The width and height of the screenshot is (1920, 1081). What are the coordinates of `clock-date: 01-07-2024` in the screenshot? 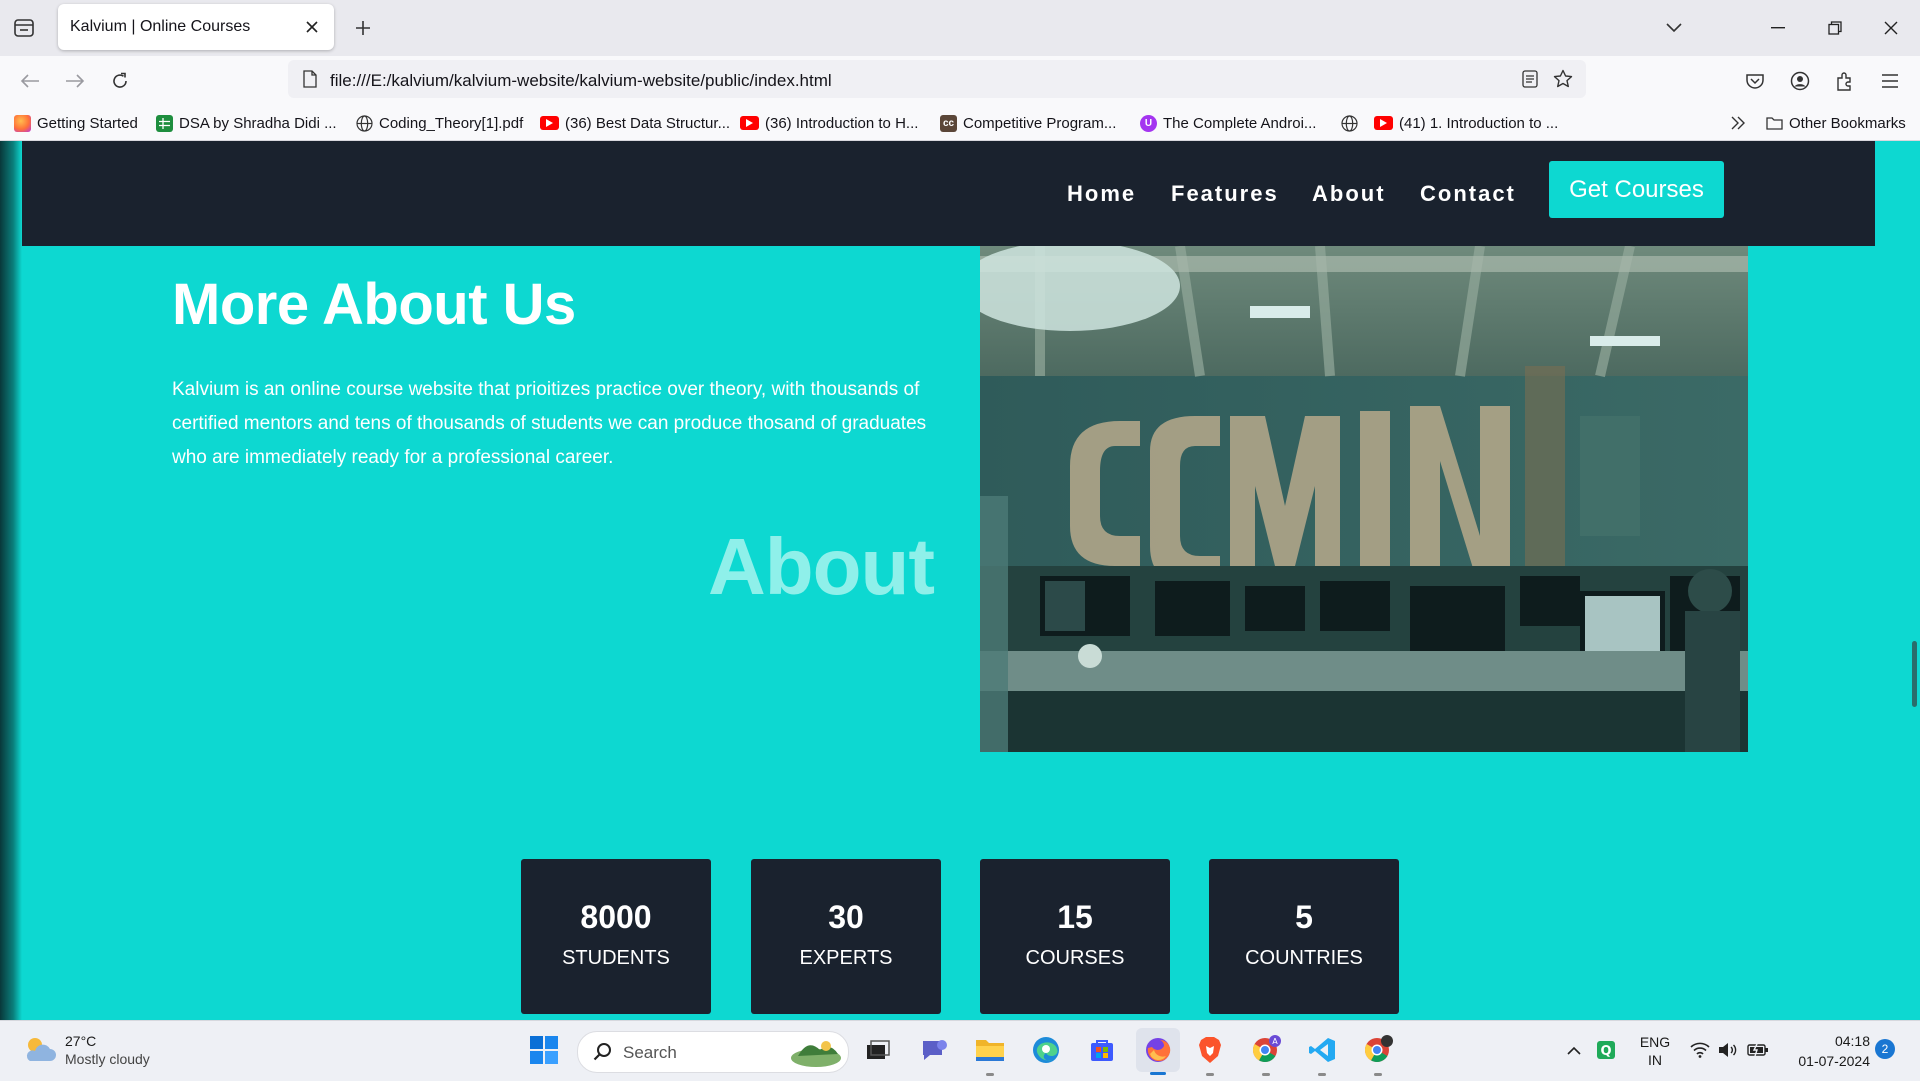 It's located at (1834, 1061).